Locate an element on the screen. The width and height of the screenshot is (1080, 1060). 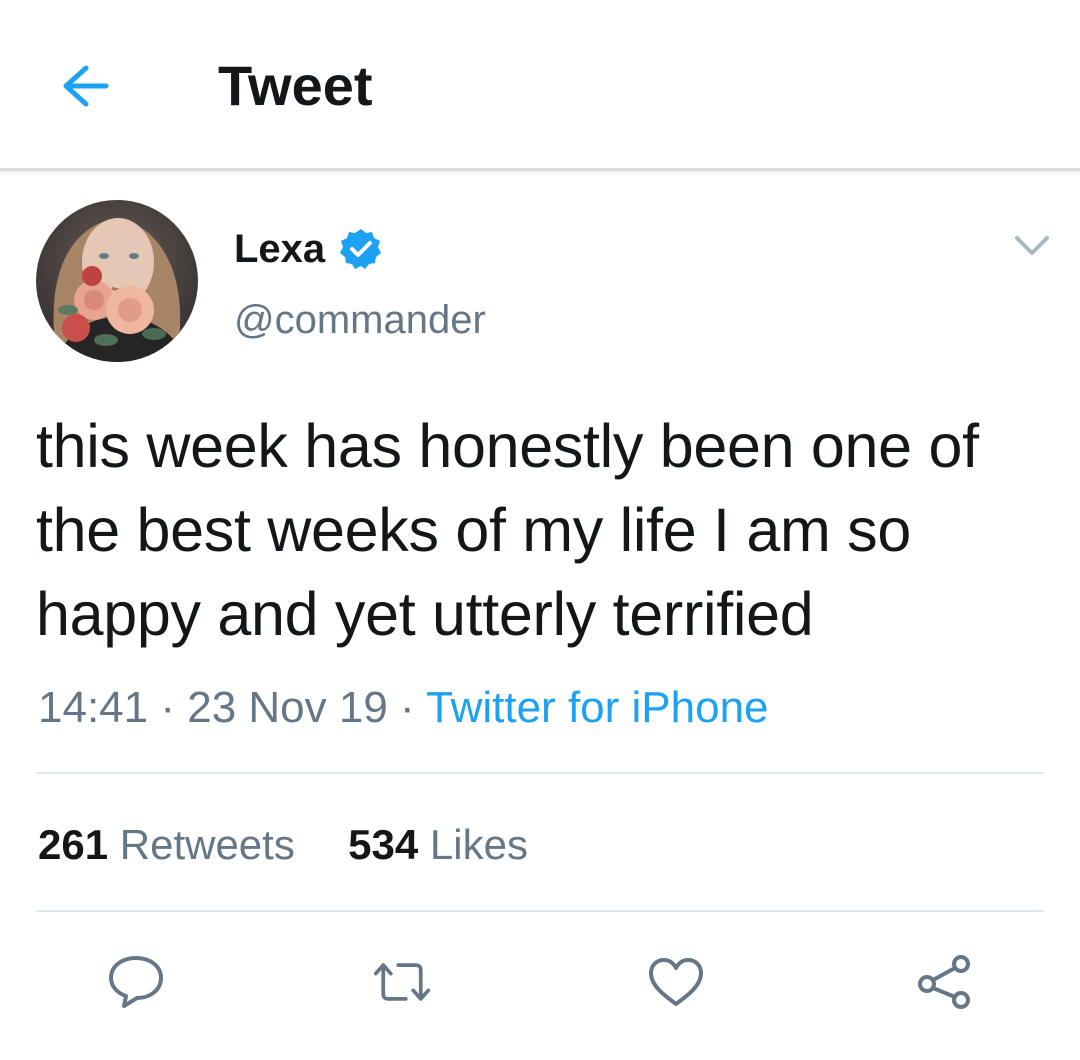
retweets-label: Retweets is located at coordinates (207, 844).